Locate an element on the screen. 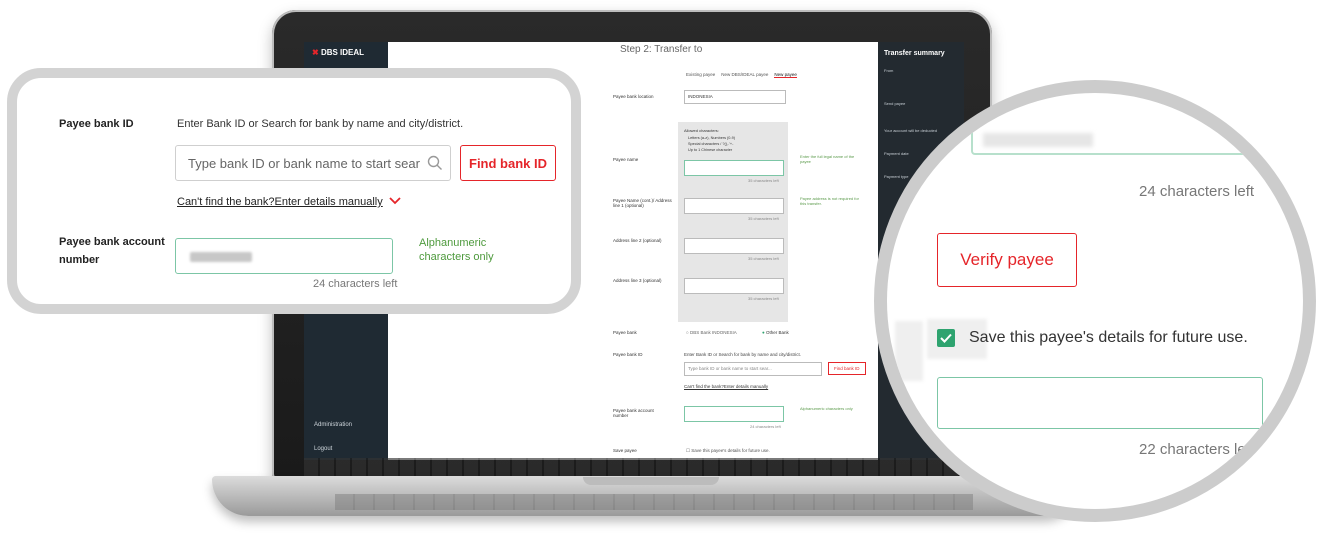 Image resolution: width=1317 pixels, height=550 pixels. brand-logo: ✖ DBS IDEAL is located at coordinates (338, 52).